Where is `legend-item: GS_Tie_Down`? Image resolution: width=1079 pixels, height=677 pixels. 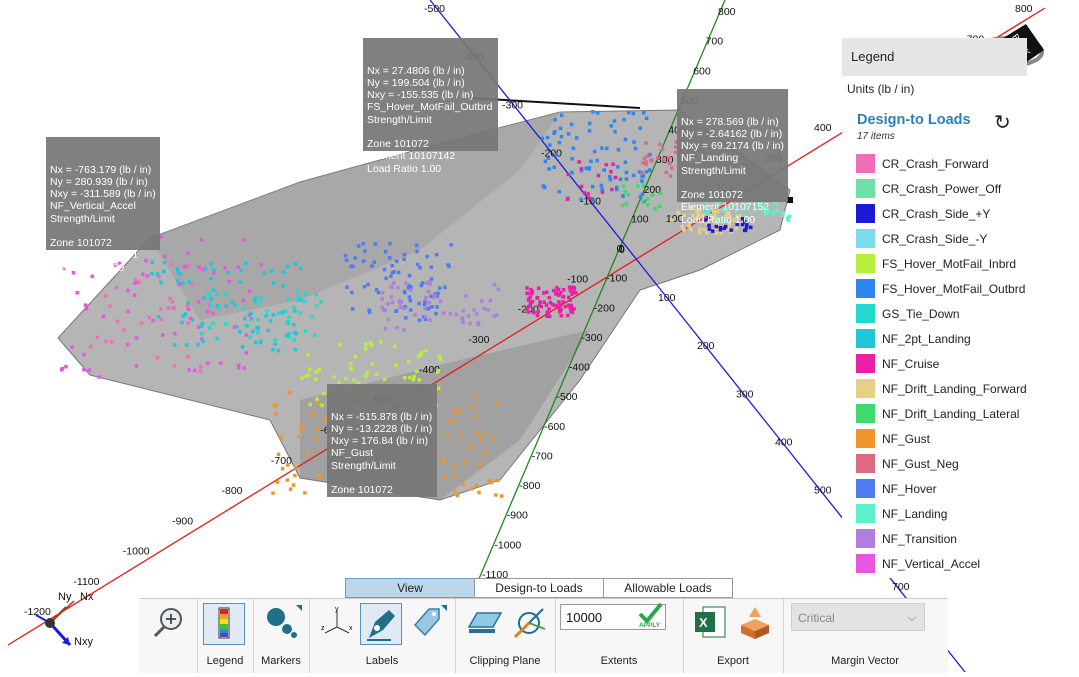 legend-item: GS_Tie_Down is located at coordinates (941, 313).